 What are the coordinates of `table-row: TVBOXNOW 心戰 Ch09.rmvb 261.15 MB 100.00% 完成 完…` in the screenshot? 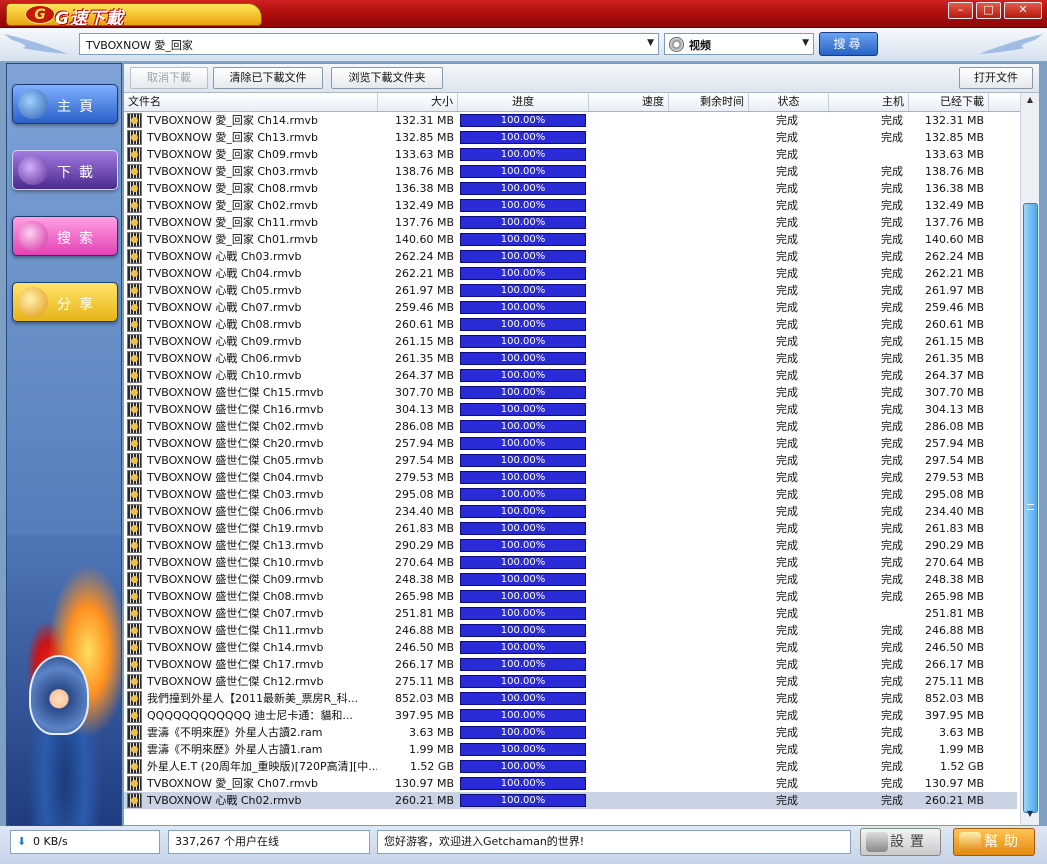 It's located at (570, 341).